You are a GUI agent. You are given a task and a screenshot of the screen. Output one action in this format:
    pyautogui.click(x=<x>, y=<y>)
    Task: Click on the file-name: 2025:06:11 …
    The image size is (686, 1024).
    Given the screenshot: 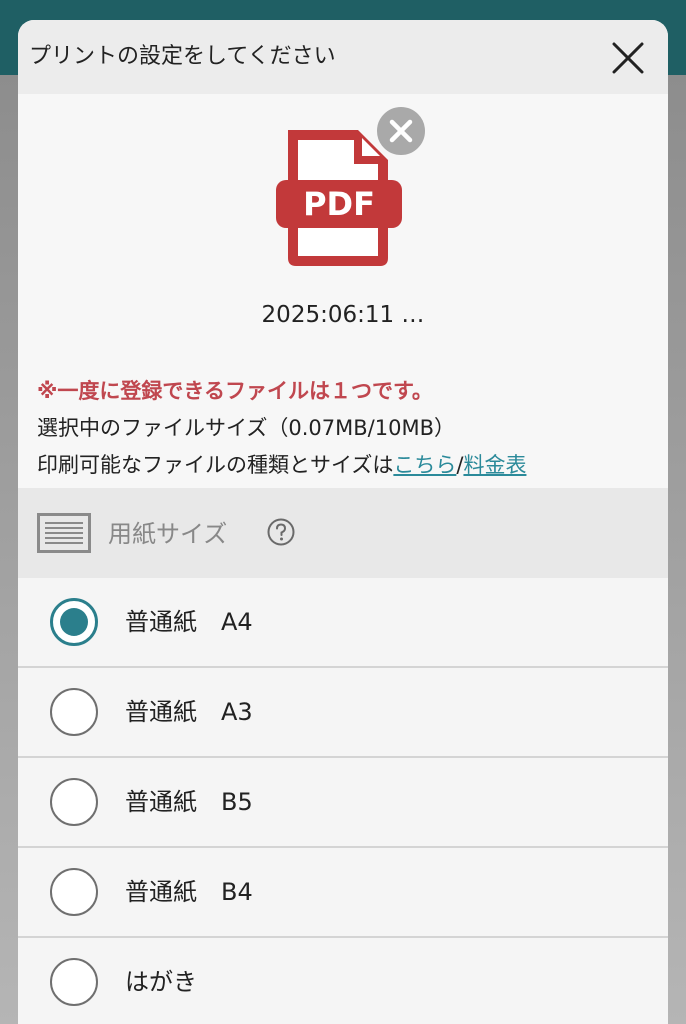 What is the action you would take?
    pyautogui.click(x=343, y=315)
    